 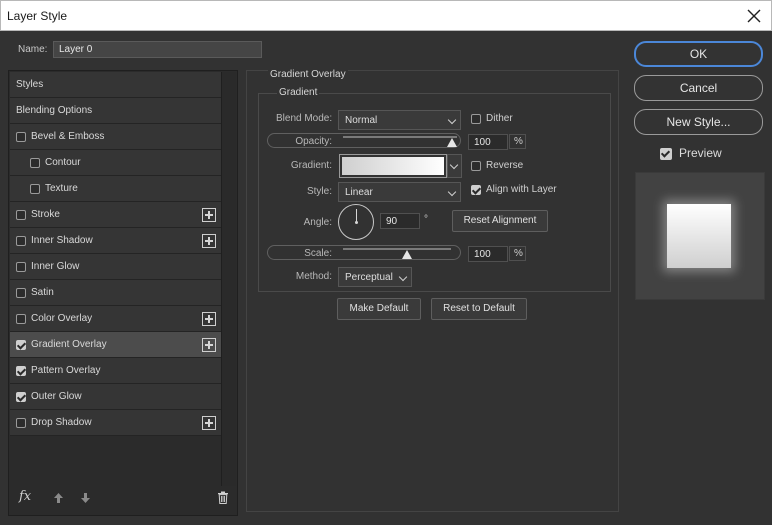 I want to click on style-item-drop-shadow: Drop Shadow, so click(x=115, y=423).